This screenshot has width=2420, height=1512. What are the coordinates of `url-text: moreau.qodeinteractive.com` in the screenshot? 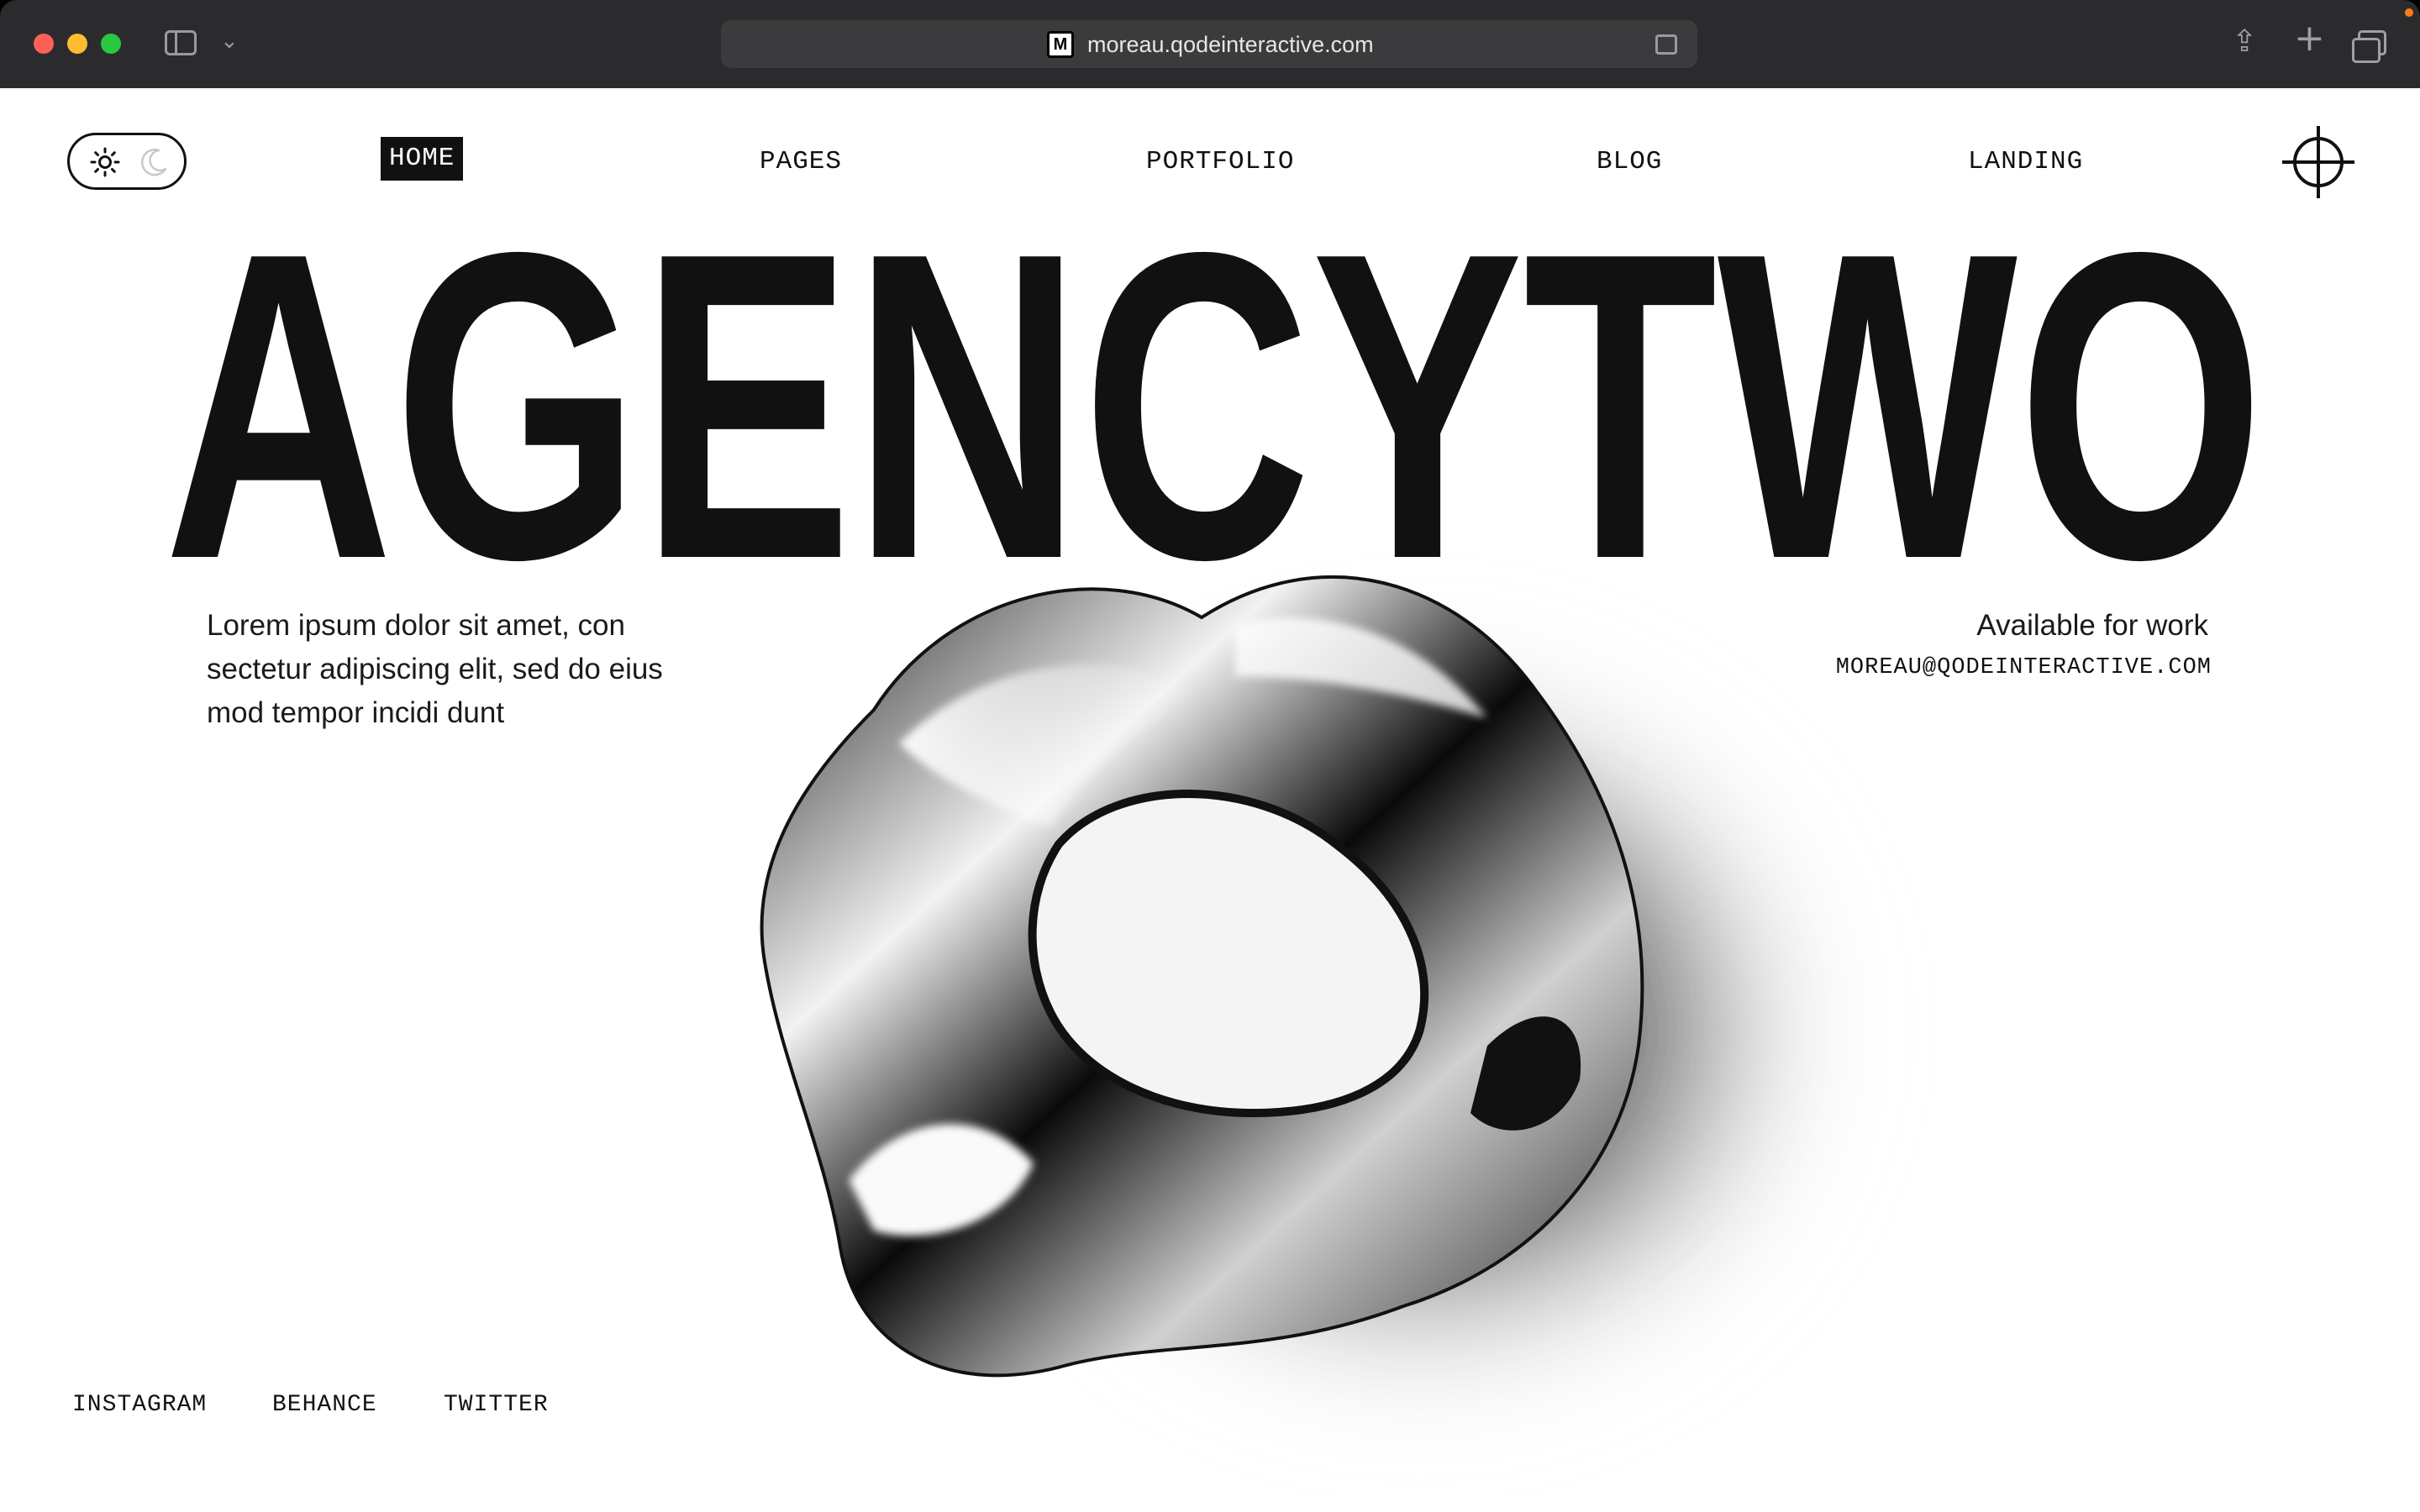 It's located at (1230, 44).